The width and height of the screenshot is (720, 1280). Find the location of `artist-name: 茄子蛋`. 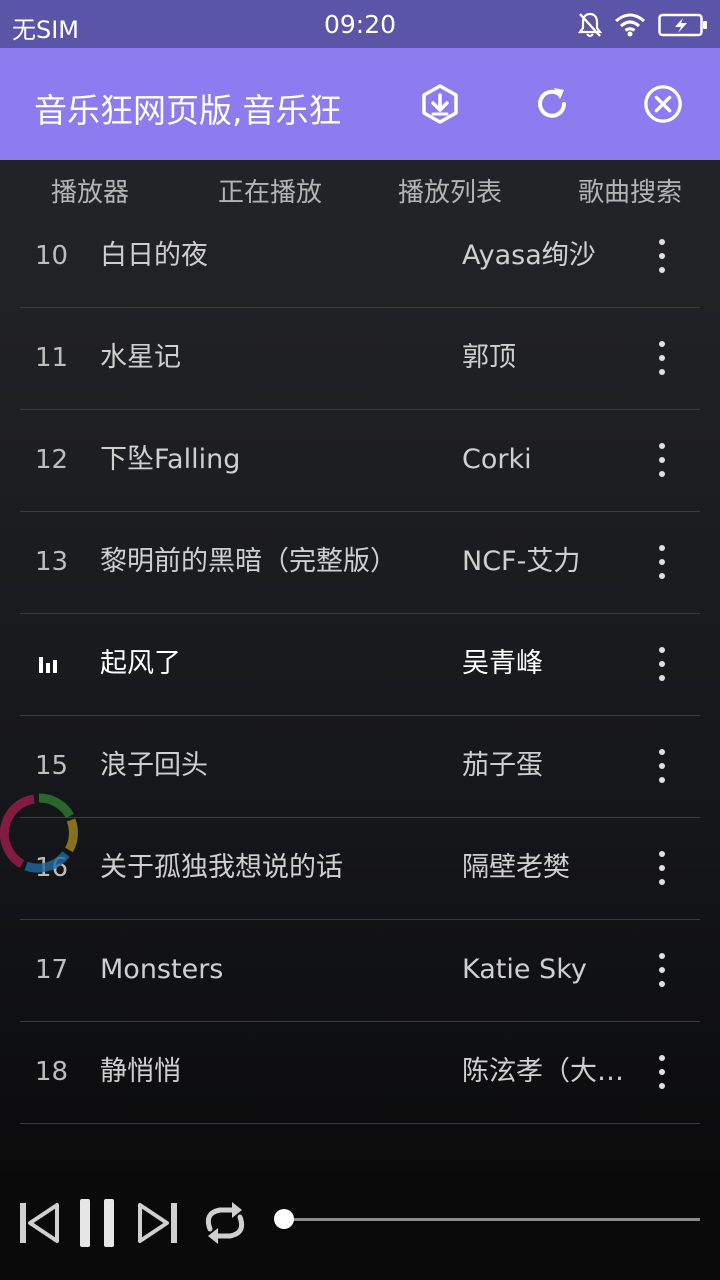

artist-name: 茄子蛋 is located at coordinates (502, 765).